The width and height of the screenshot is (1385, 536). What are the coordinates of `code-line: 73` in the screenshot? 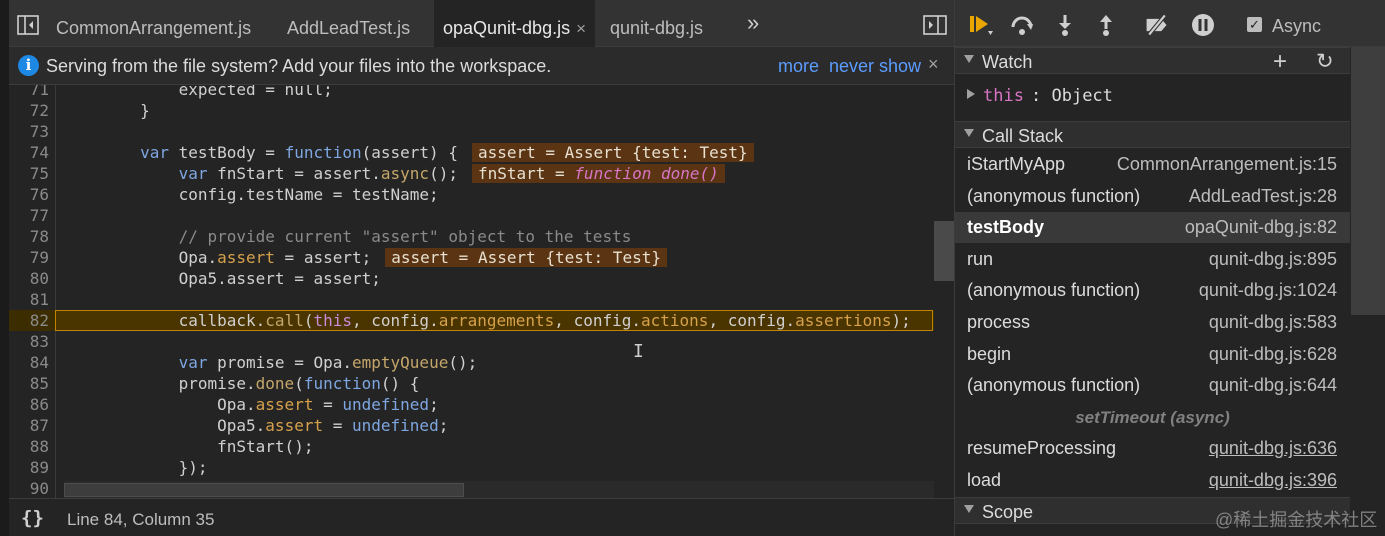 It's located at (471, 131).